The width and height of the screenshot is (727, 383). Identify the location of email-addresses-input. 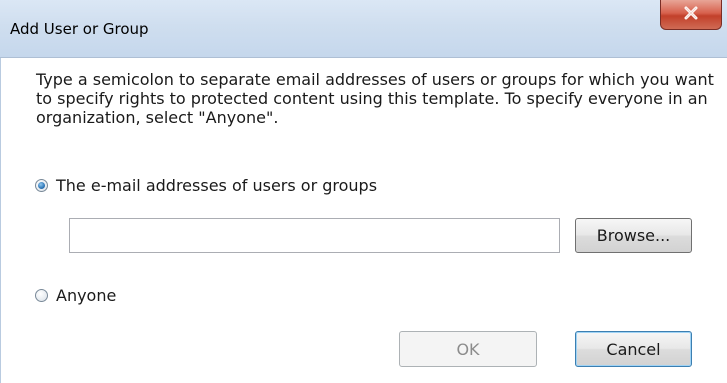
(314, 235).